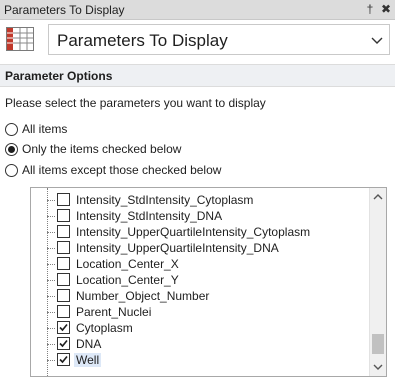  I want to click on parameter-list-item: Location_Center_X, so click(201, 264).